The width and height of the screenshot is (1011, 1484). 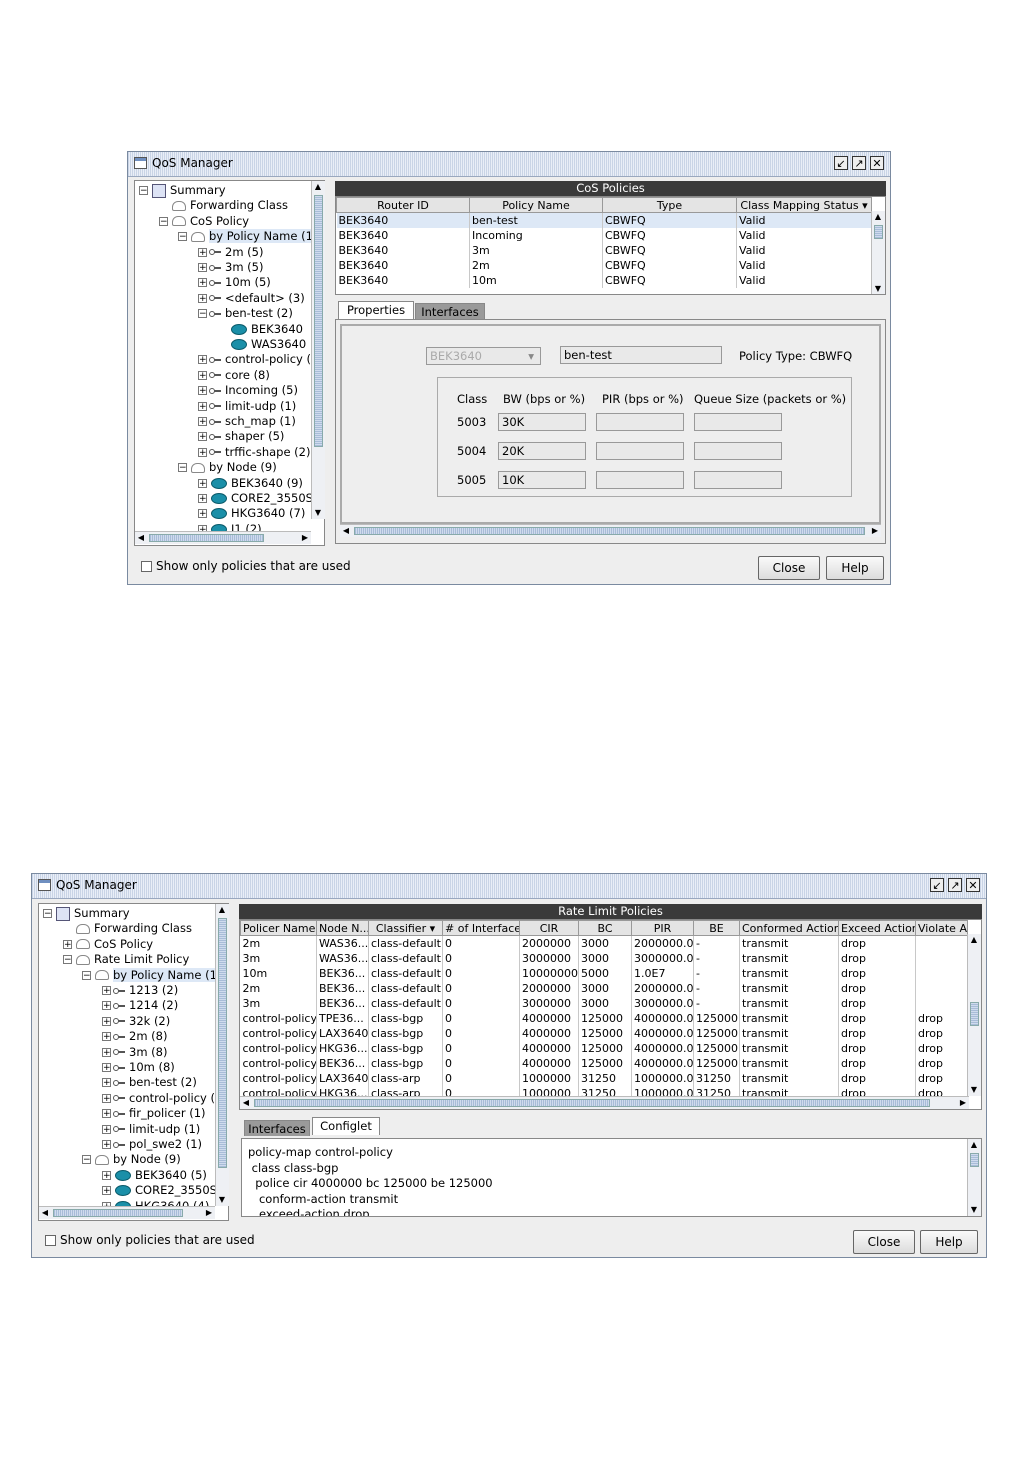 I want to click on tree-item: + ben-test (2), so click(x=149, y=1082).